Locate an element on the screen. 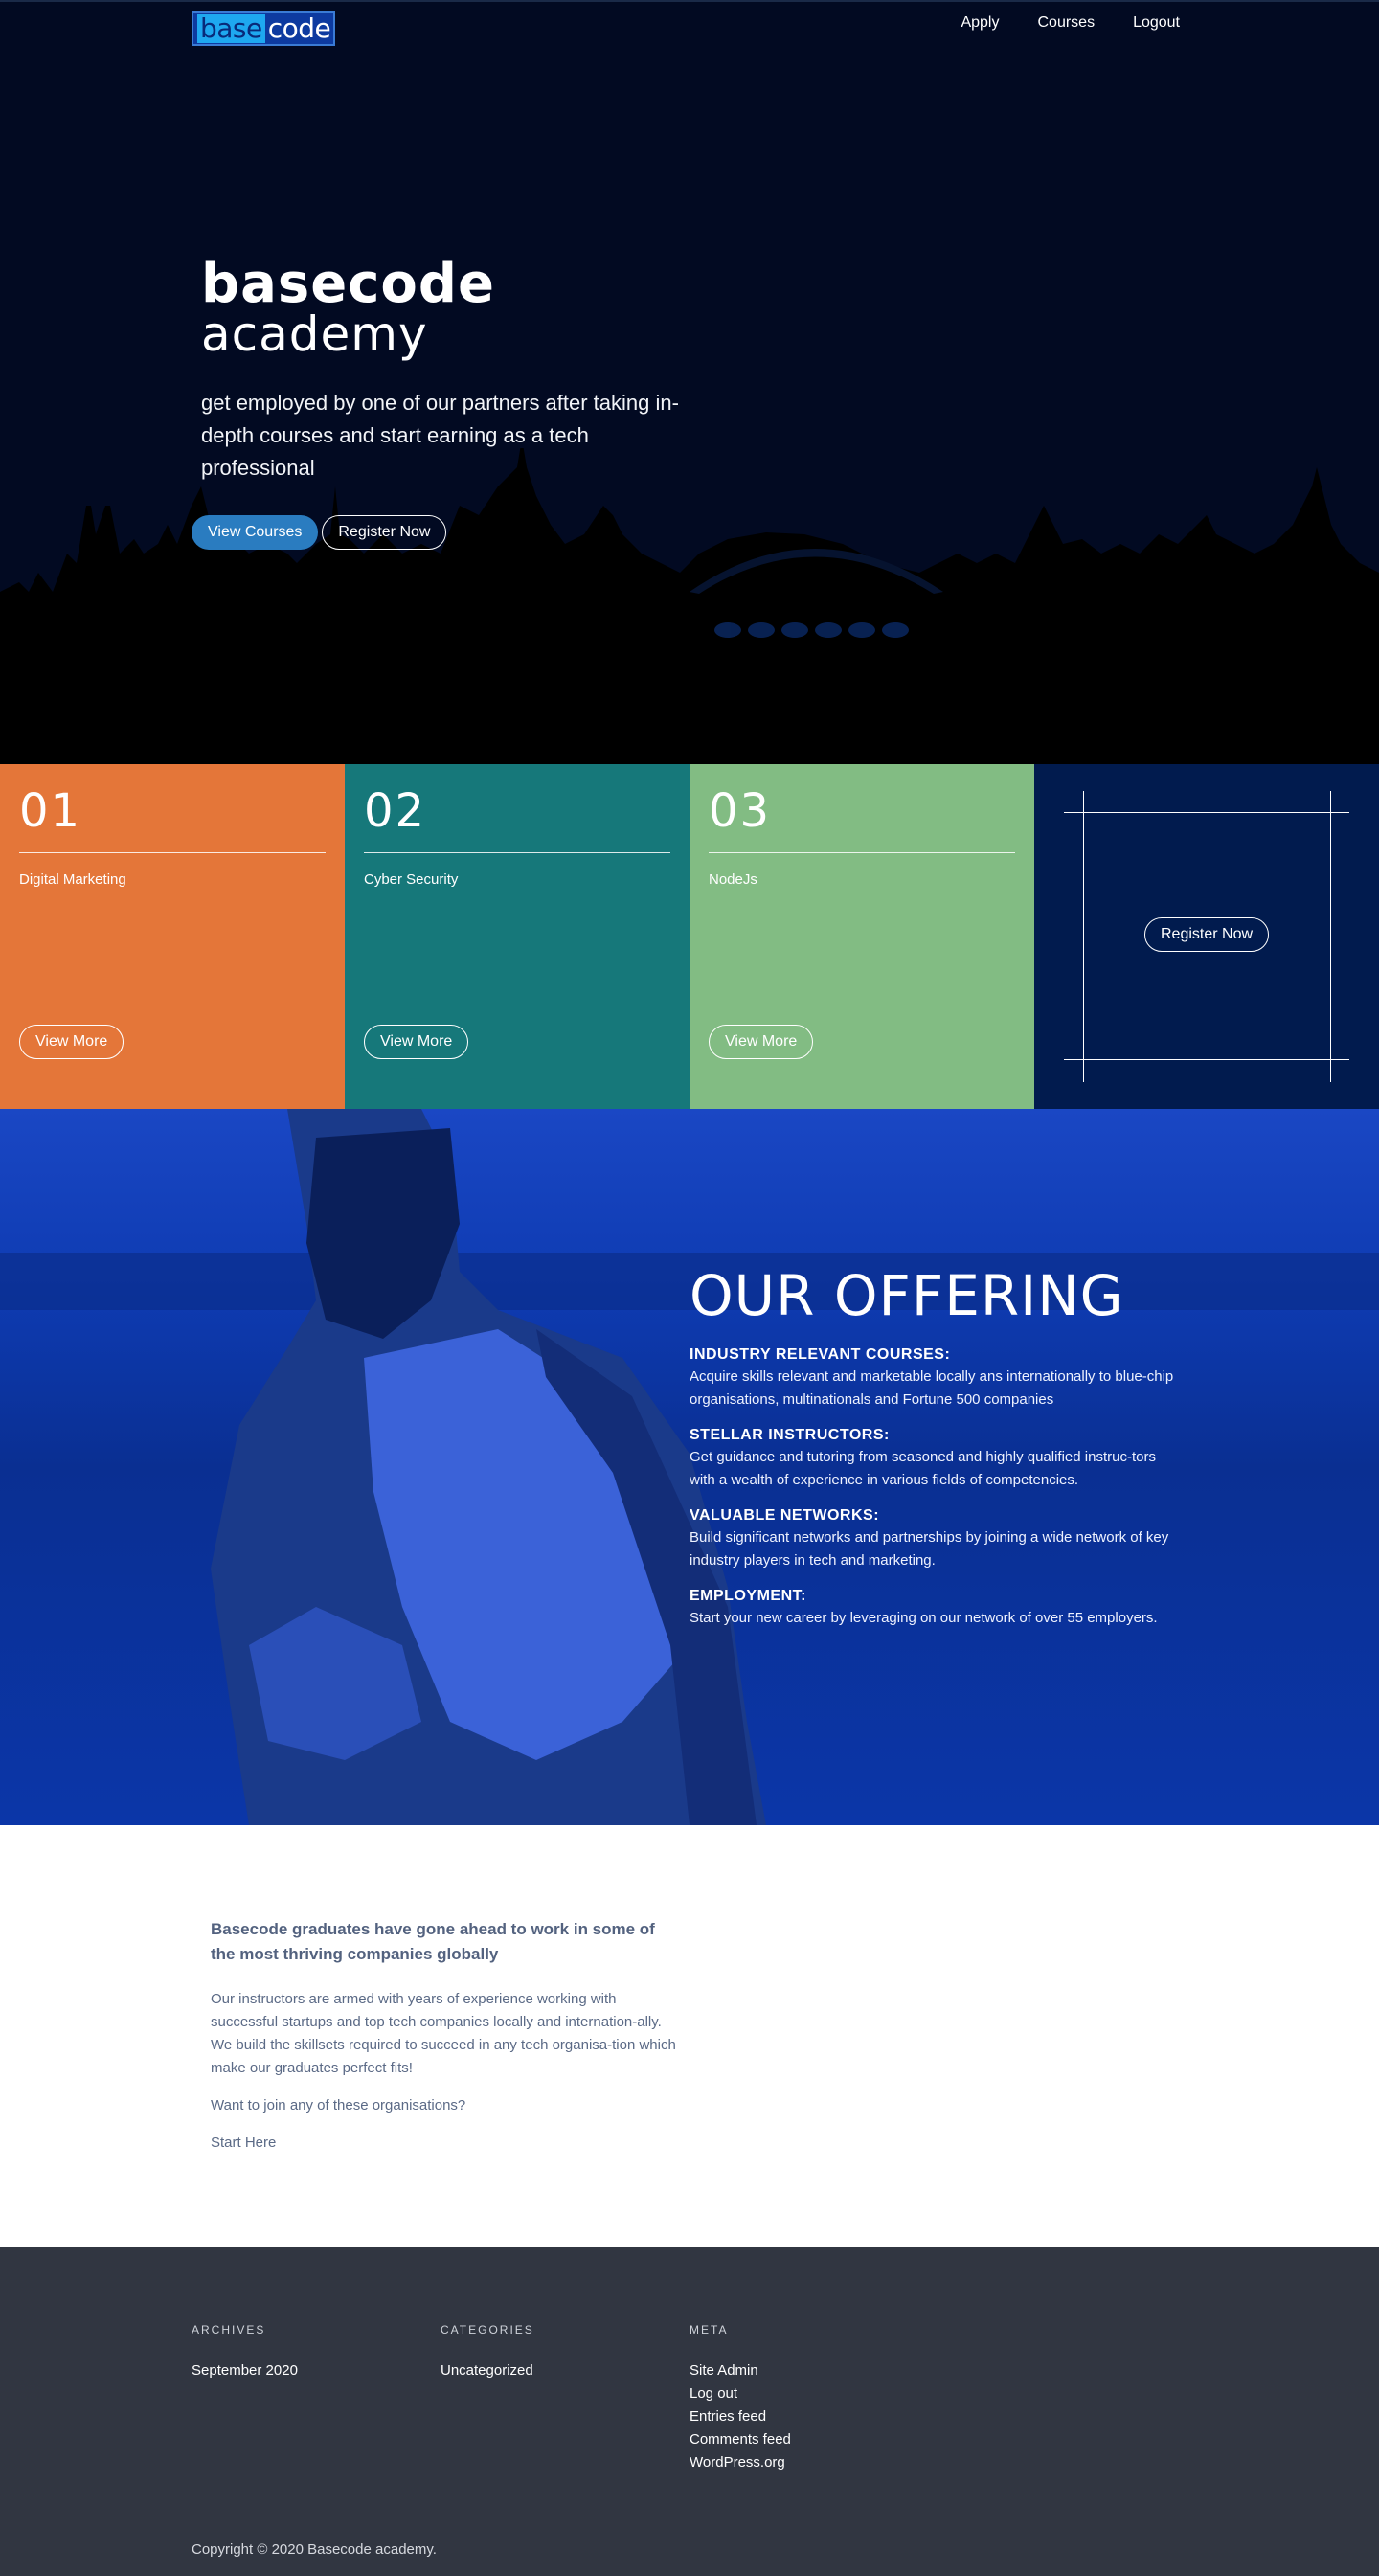 This screenshot has height=2576, width=1379. course-number: 03 is located at coordinates (740, 811).